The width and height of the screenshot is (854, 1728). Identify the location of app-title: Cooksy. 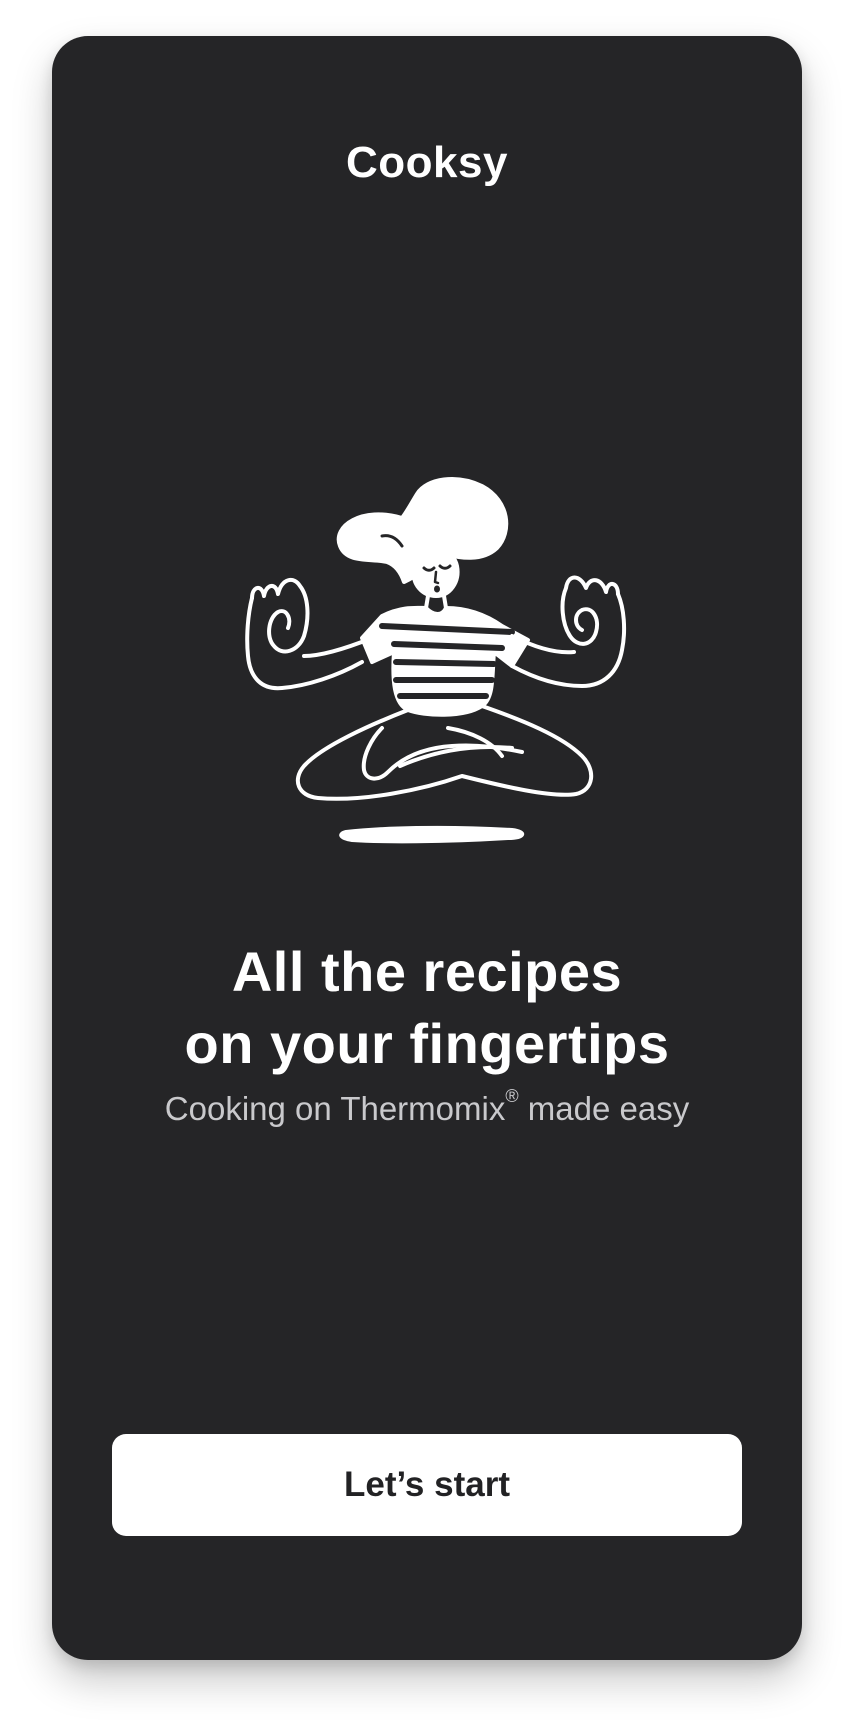
(427, 162).